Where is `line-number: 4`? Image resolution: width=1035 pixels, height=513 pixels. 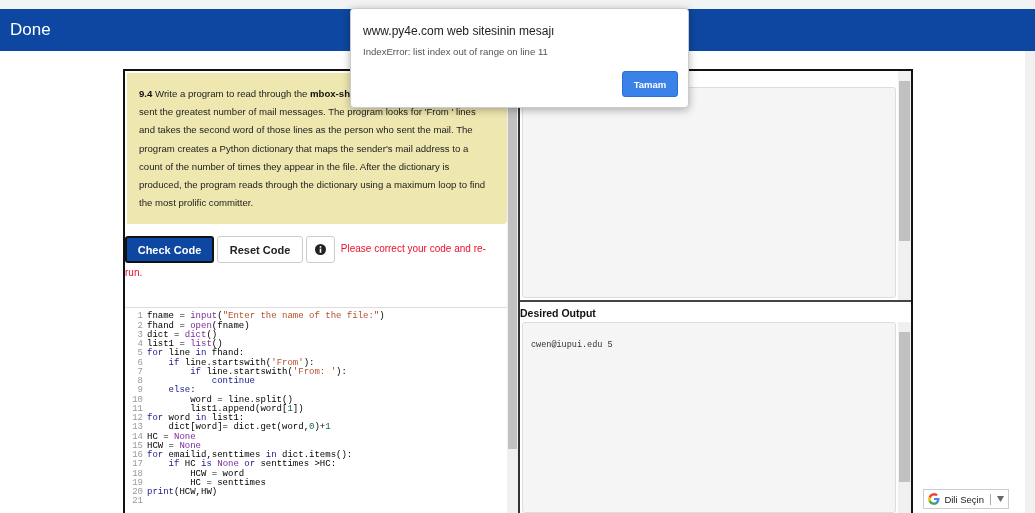 line-number: 4 is located at coordinates (139, 345).